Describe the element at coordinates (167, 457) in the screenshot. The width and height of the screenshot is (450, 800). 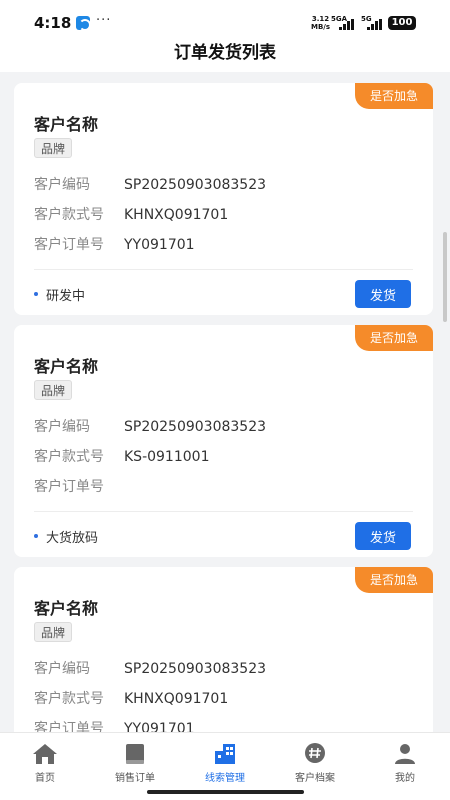
I see `customer-style-value: KS-0911001` at that location.